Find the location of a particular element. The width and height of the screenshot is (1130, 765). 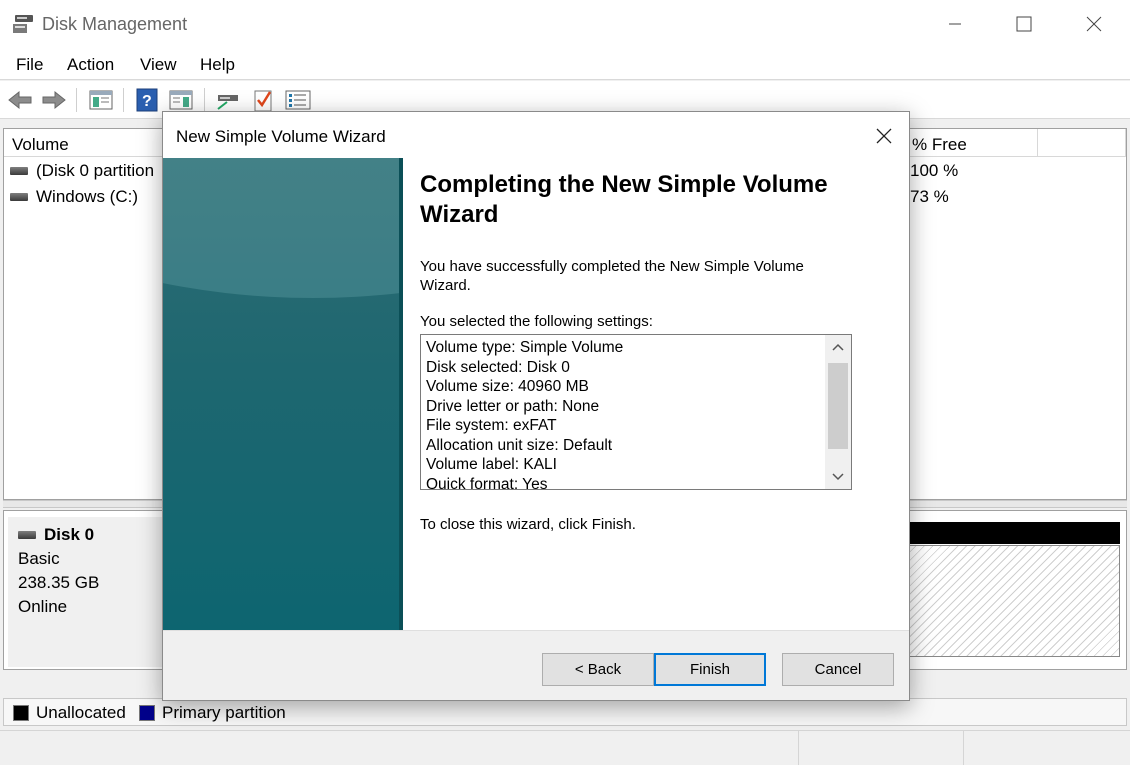

cancel-button: Cancel is located at coordinates (838, 669).